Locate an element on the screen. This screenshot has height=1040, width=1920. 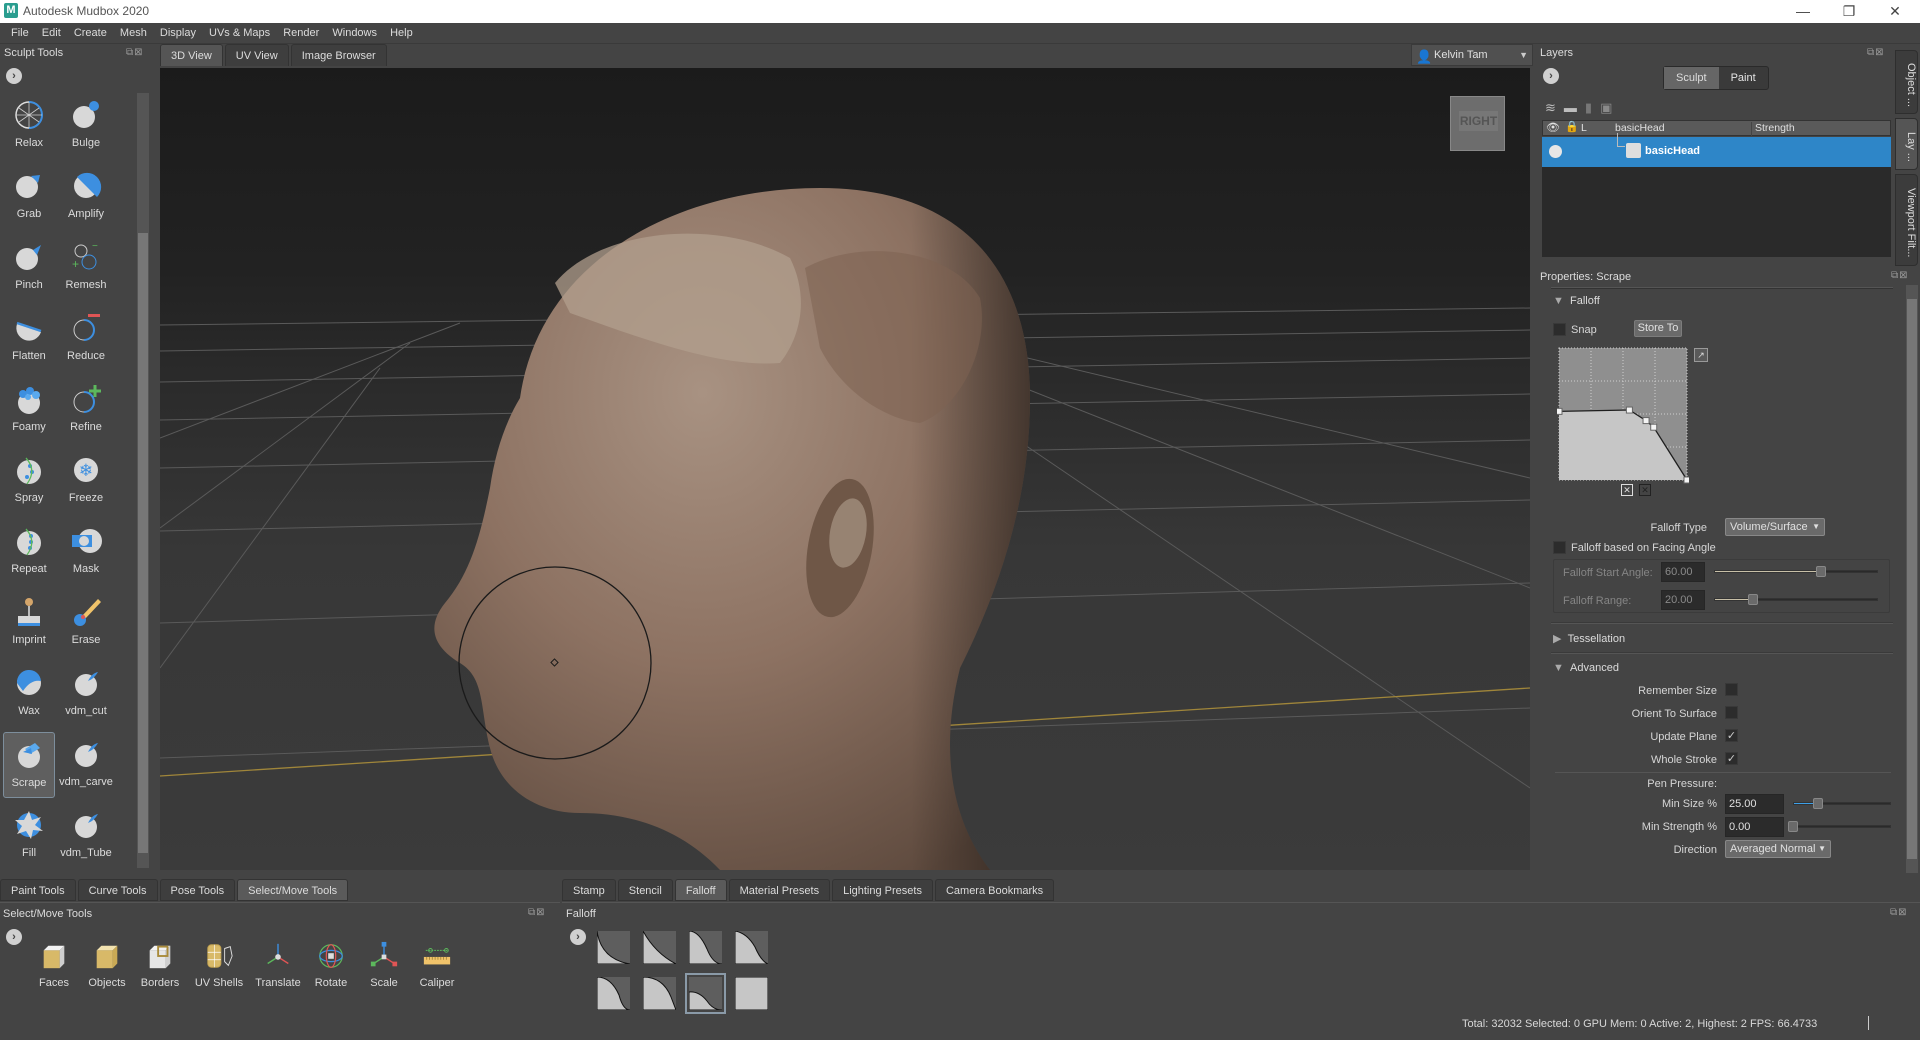
layer-visibility-toggle is located at coordinates (1555, 151).